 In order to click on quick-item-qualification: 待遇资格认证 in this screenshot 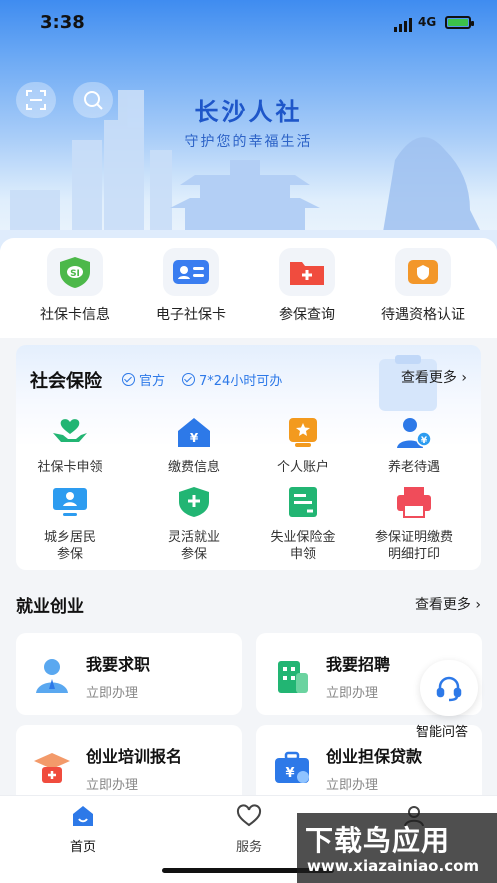, I will do `click(423, 286)`.